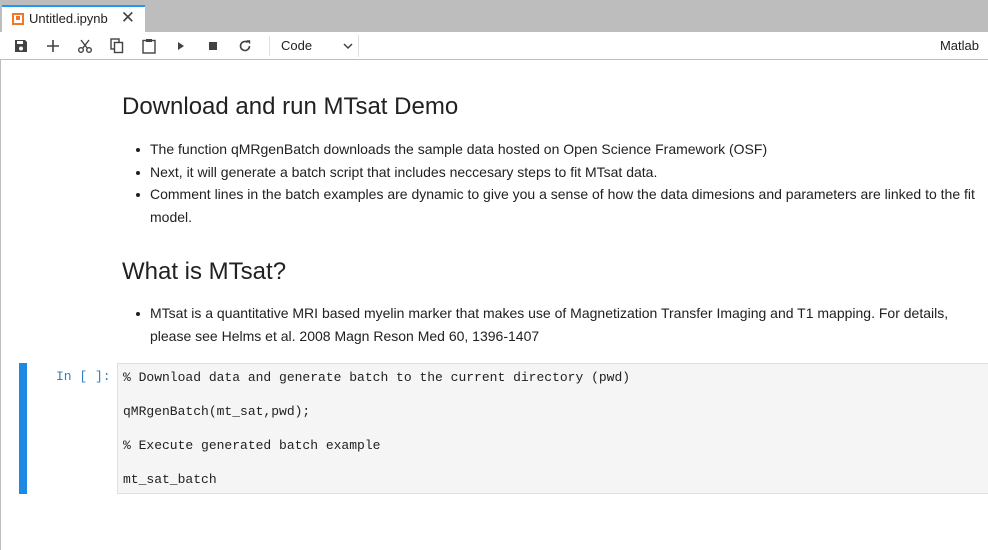  Describe the element at coordinates (204, 271) in the screenshot. I see `markdown-heading-what: What is MTsat?` at that location.